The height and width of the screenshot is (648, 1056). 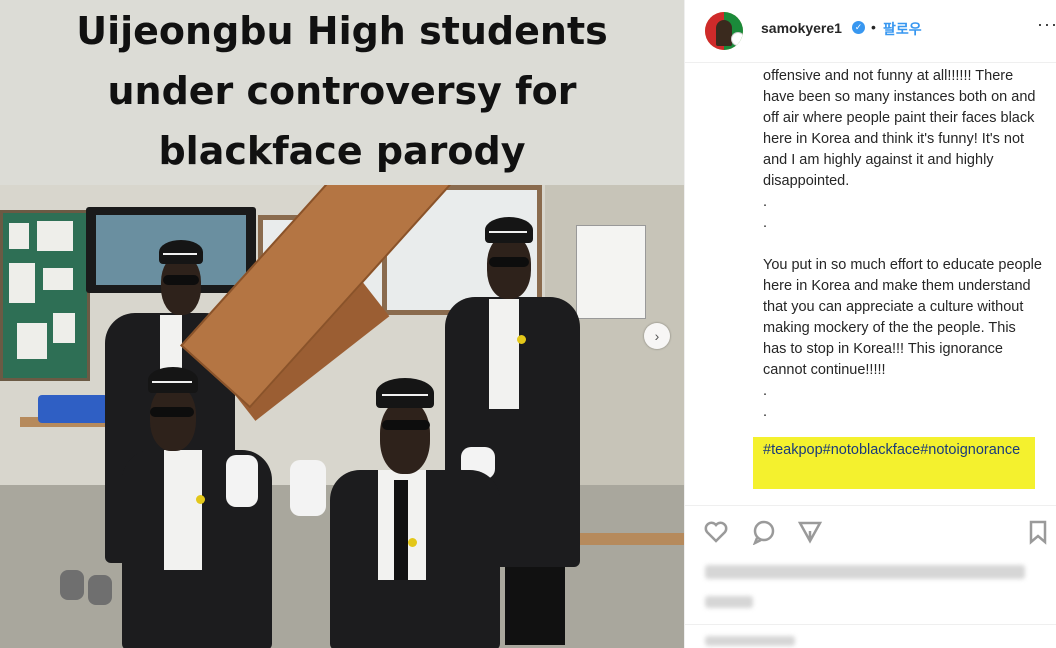 I want to click on username: samokyere1, so click(x=801, y=28).